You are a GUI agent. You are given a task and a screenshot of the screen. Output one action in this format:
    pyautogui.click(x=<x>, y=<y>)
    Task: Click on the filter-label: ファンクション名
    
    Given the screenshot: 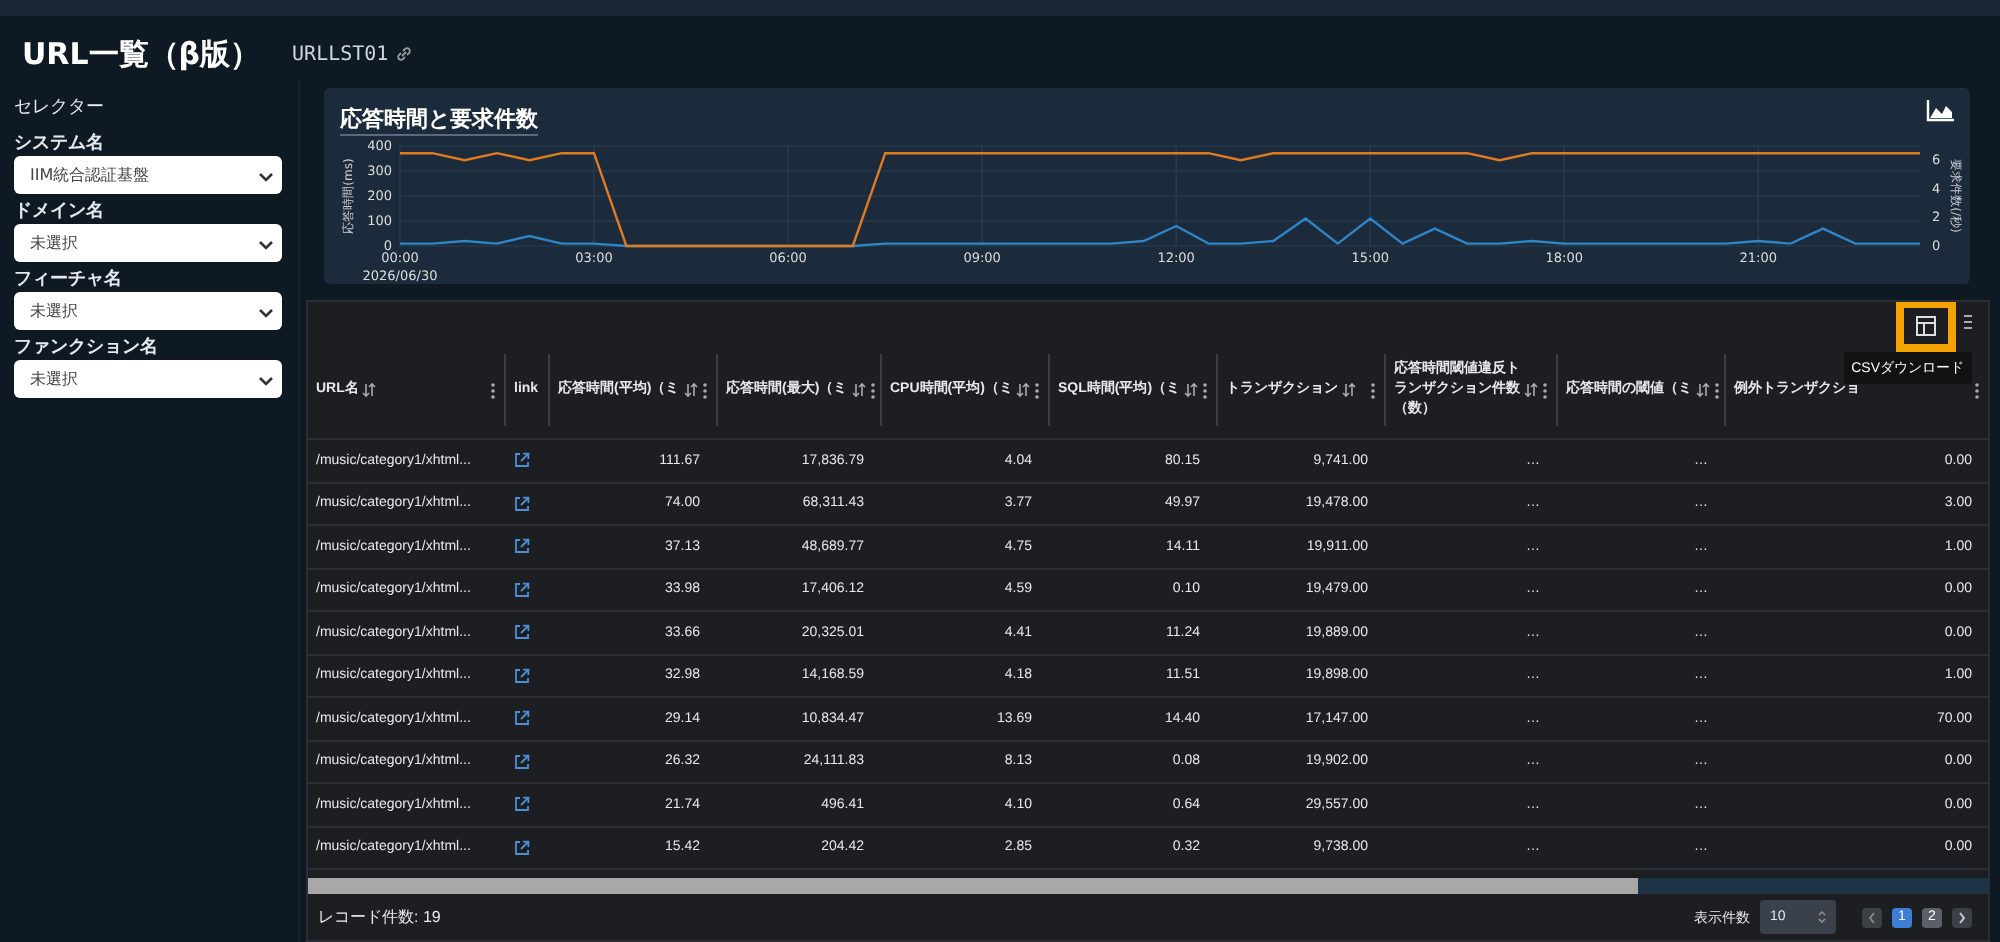 What is the action you would take?
    pyautogui.click(x=87, y=347)
    